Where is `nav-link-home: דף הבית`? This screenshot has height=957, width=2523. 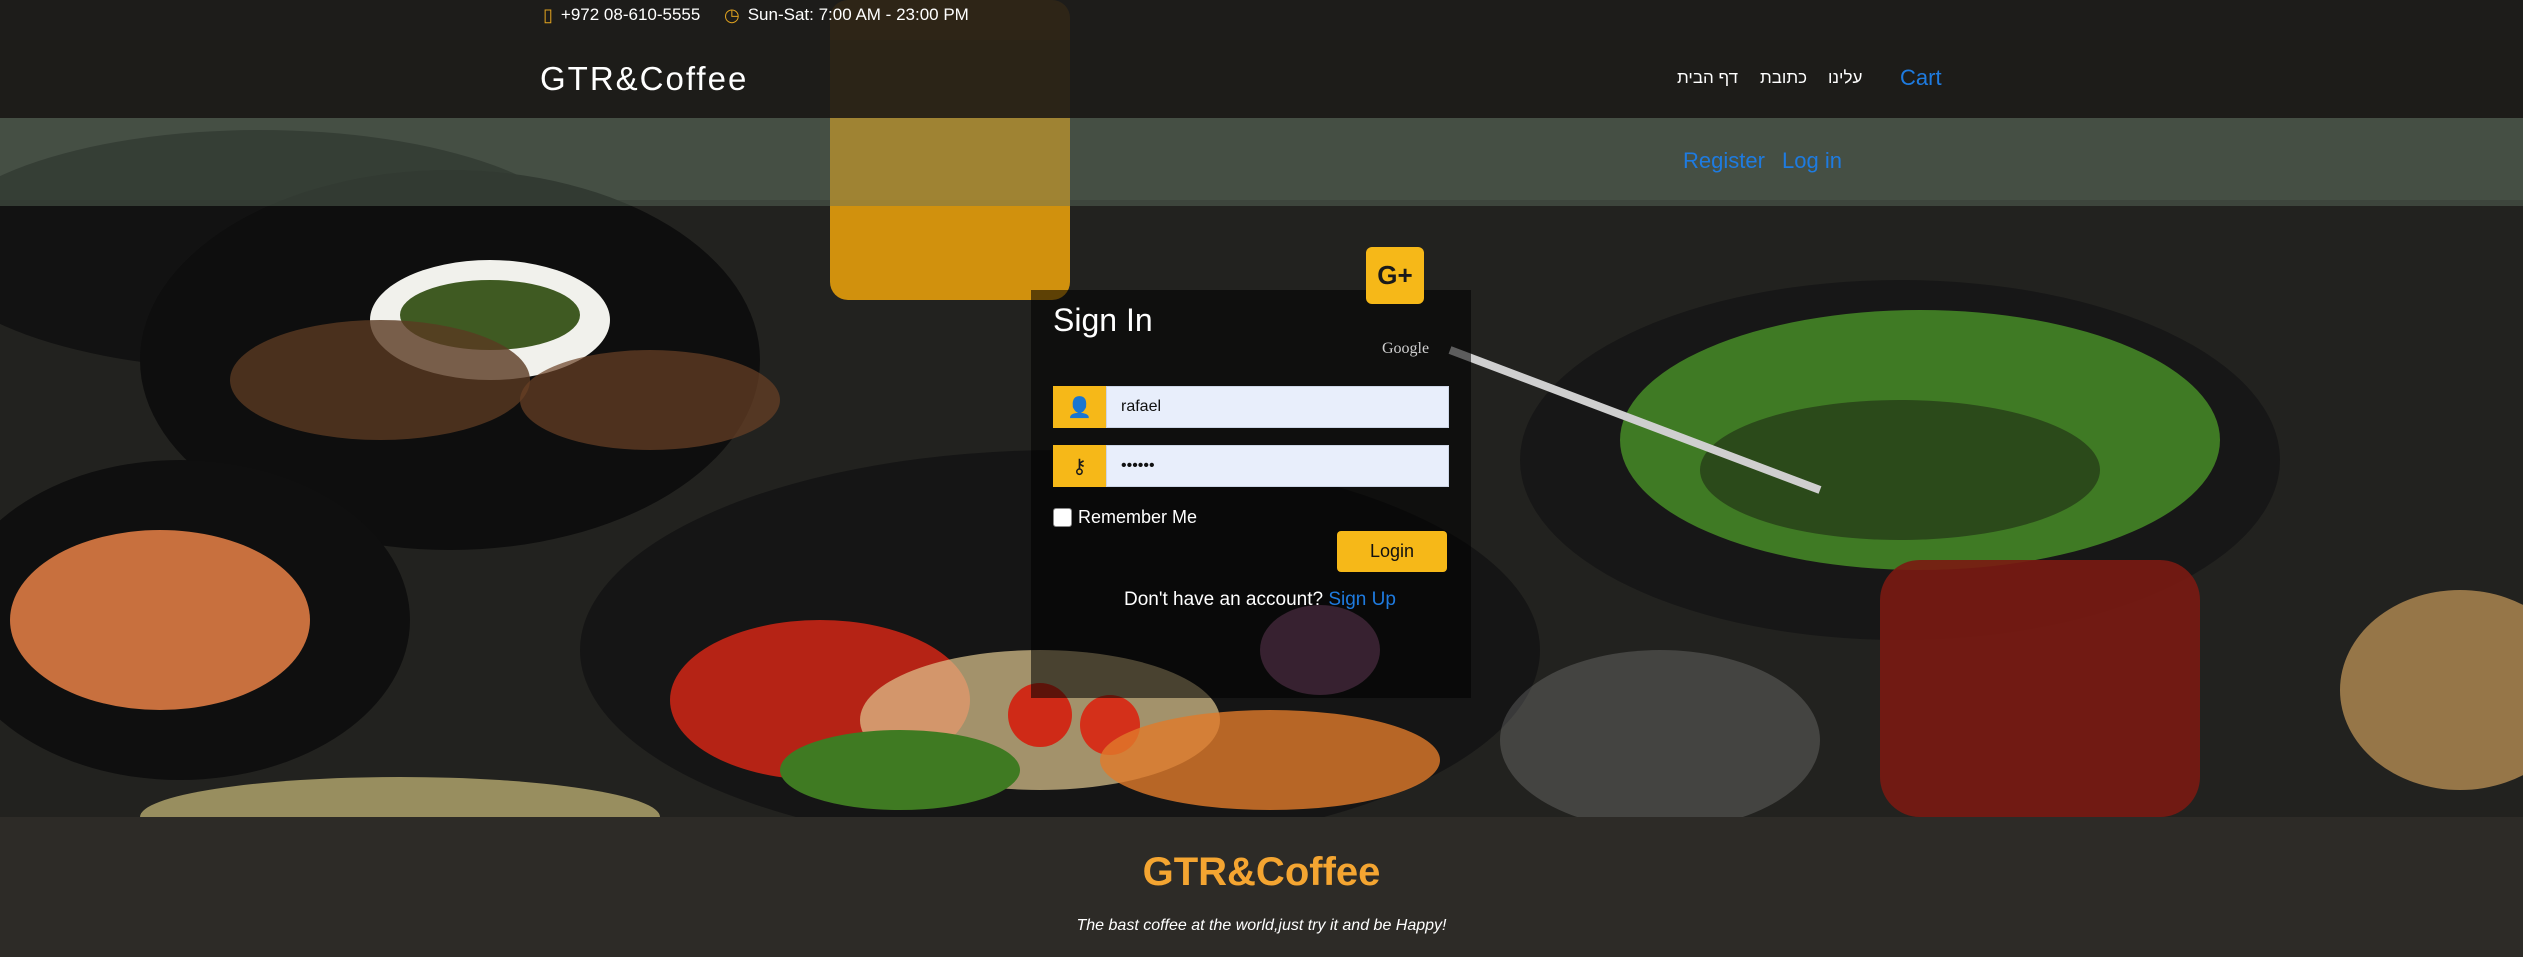 nav-link-home: דף הבית is located at coordinates (1707, 78).